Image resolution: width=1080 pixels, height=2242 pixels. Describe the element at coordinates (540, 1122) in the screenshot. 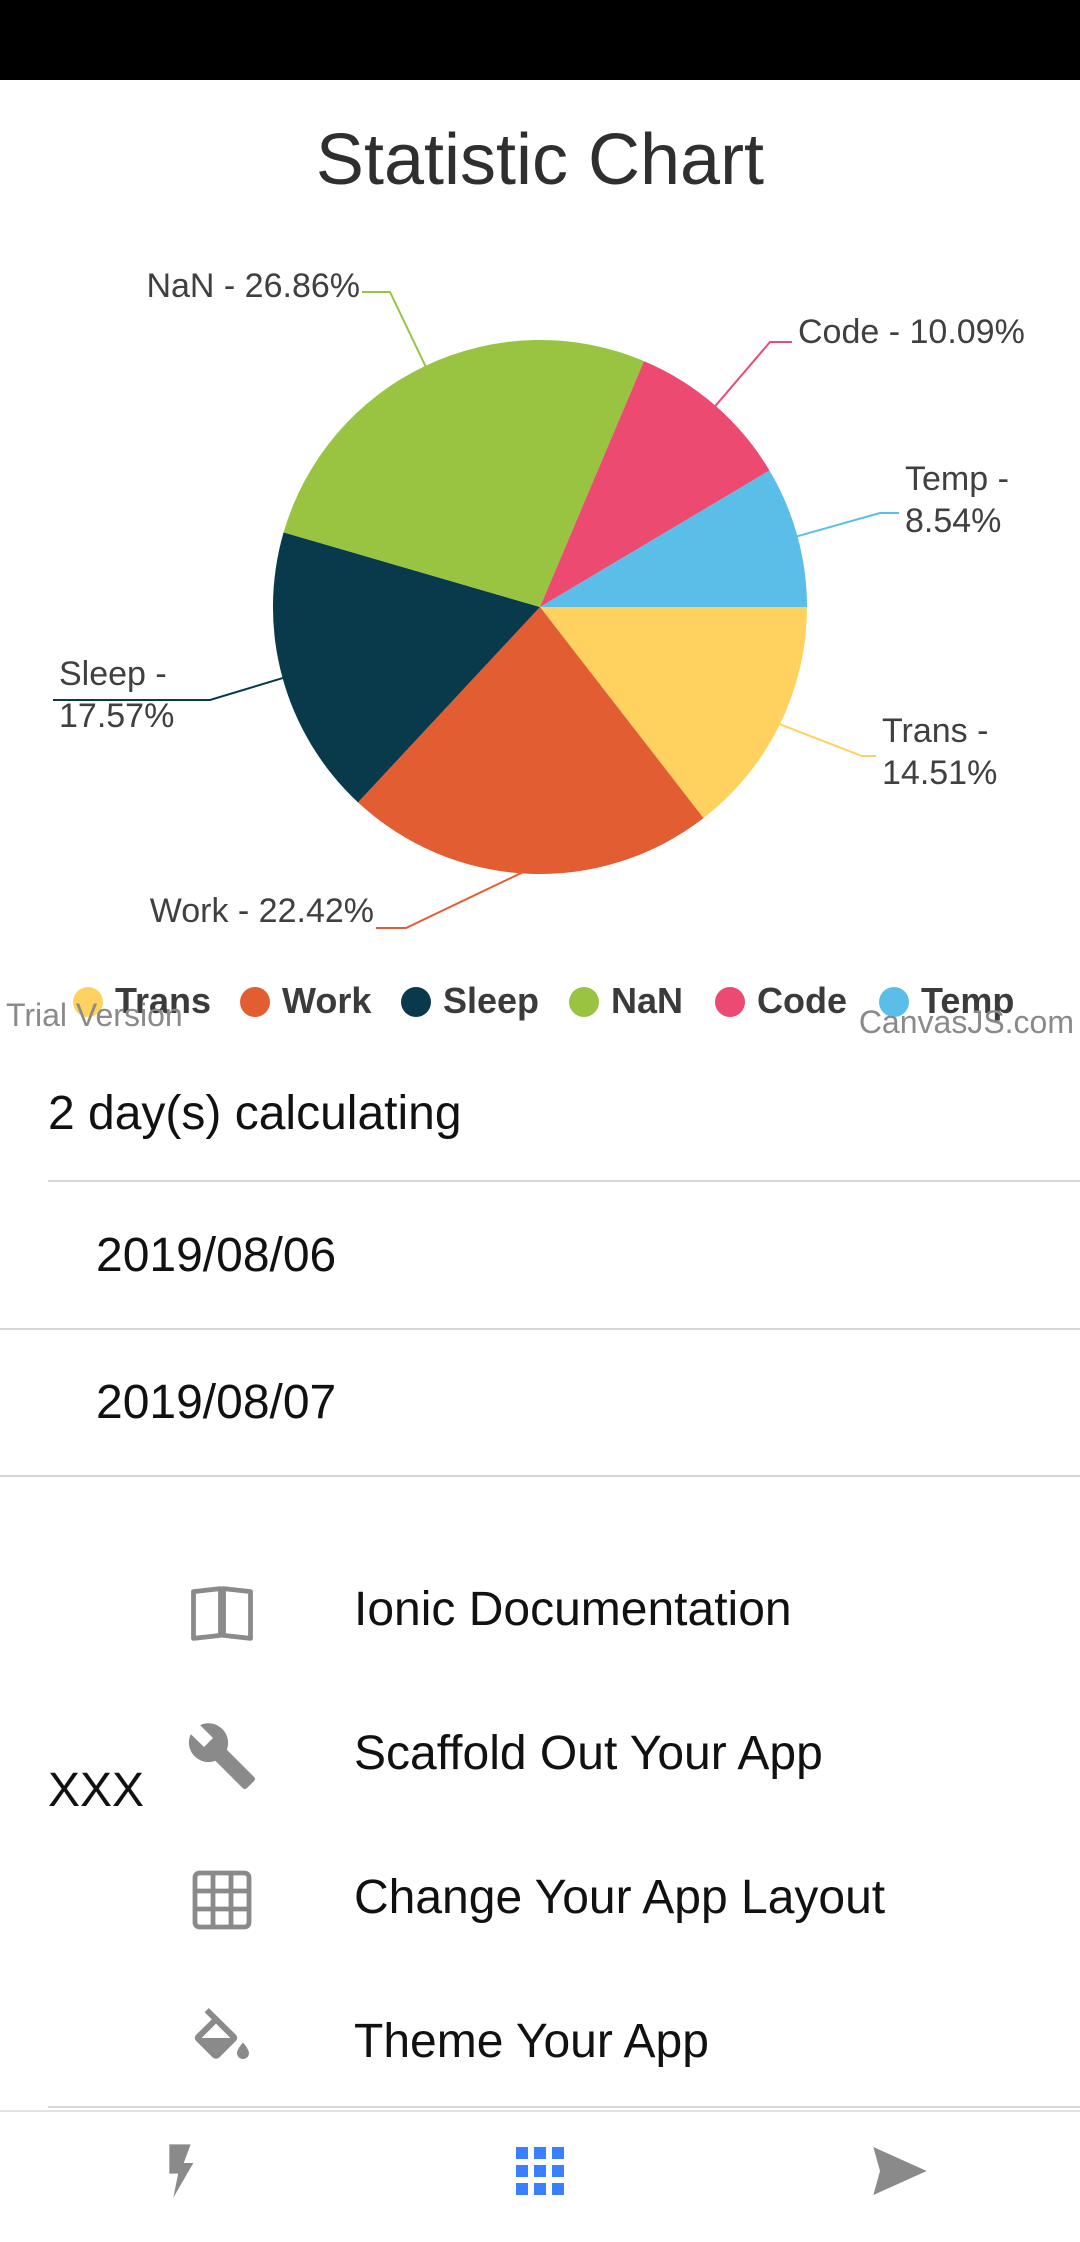

I see `days-summary: 2 day(s) calculating` at that location.